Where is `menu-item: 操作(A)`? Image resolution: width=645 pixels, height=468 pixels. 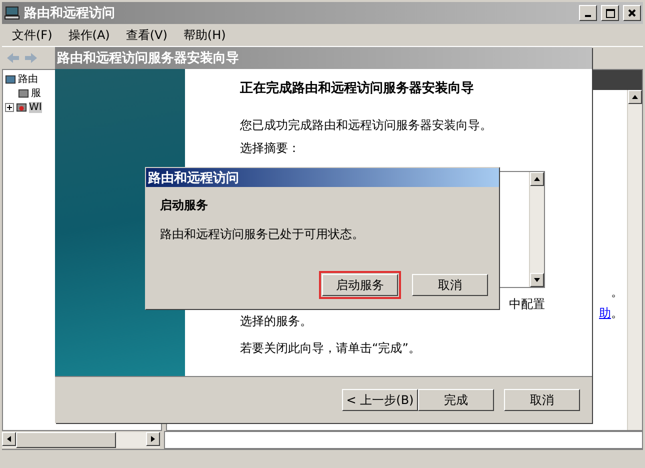
menu-item: 操作(A) is located at coordinates (89, 35).